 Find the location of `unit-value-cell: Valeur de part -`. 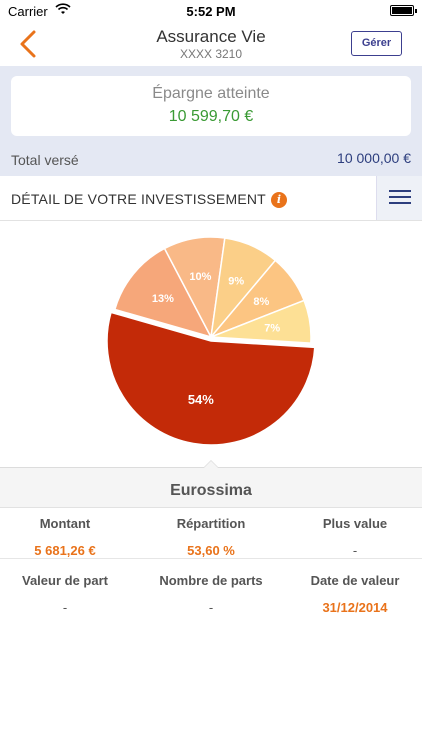

unit-value-cell: Valeur de part - is located at coordinates (67, 594).